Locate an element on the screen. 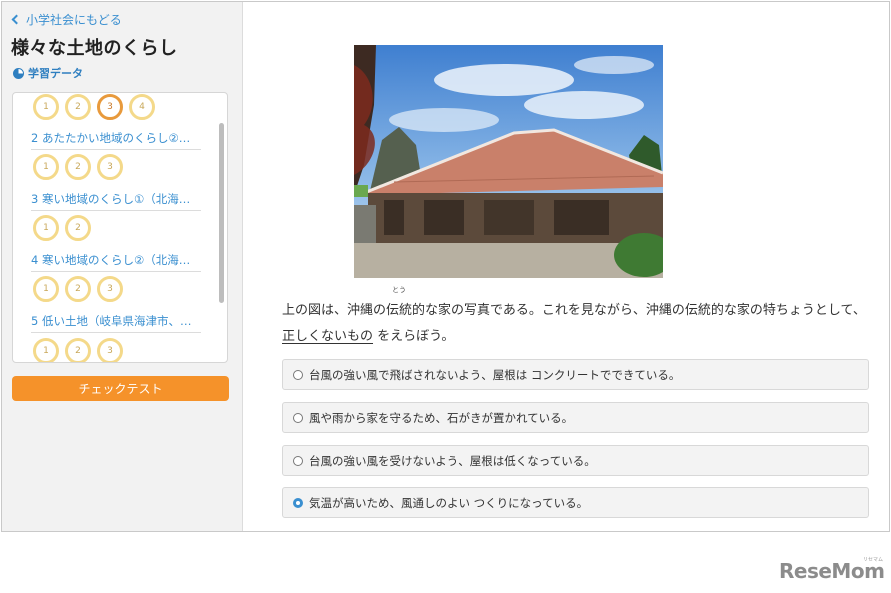  question-part: 的な家の写真である。これを見ながら、沖縄の伝統的な家の特ちょうとして、 is located at coordinates (639, 310).